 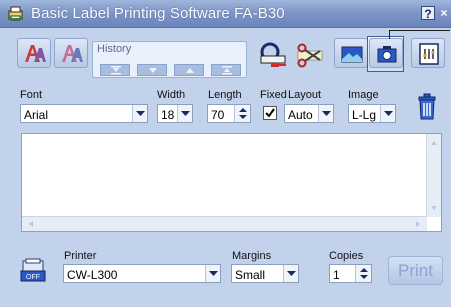 What do you see at coordinates (310, 55) in the screenshot?
I see `scissors-icon` at bounding box center [310, 55].